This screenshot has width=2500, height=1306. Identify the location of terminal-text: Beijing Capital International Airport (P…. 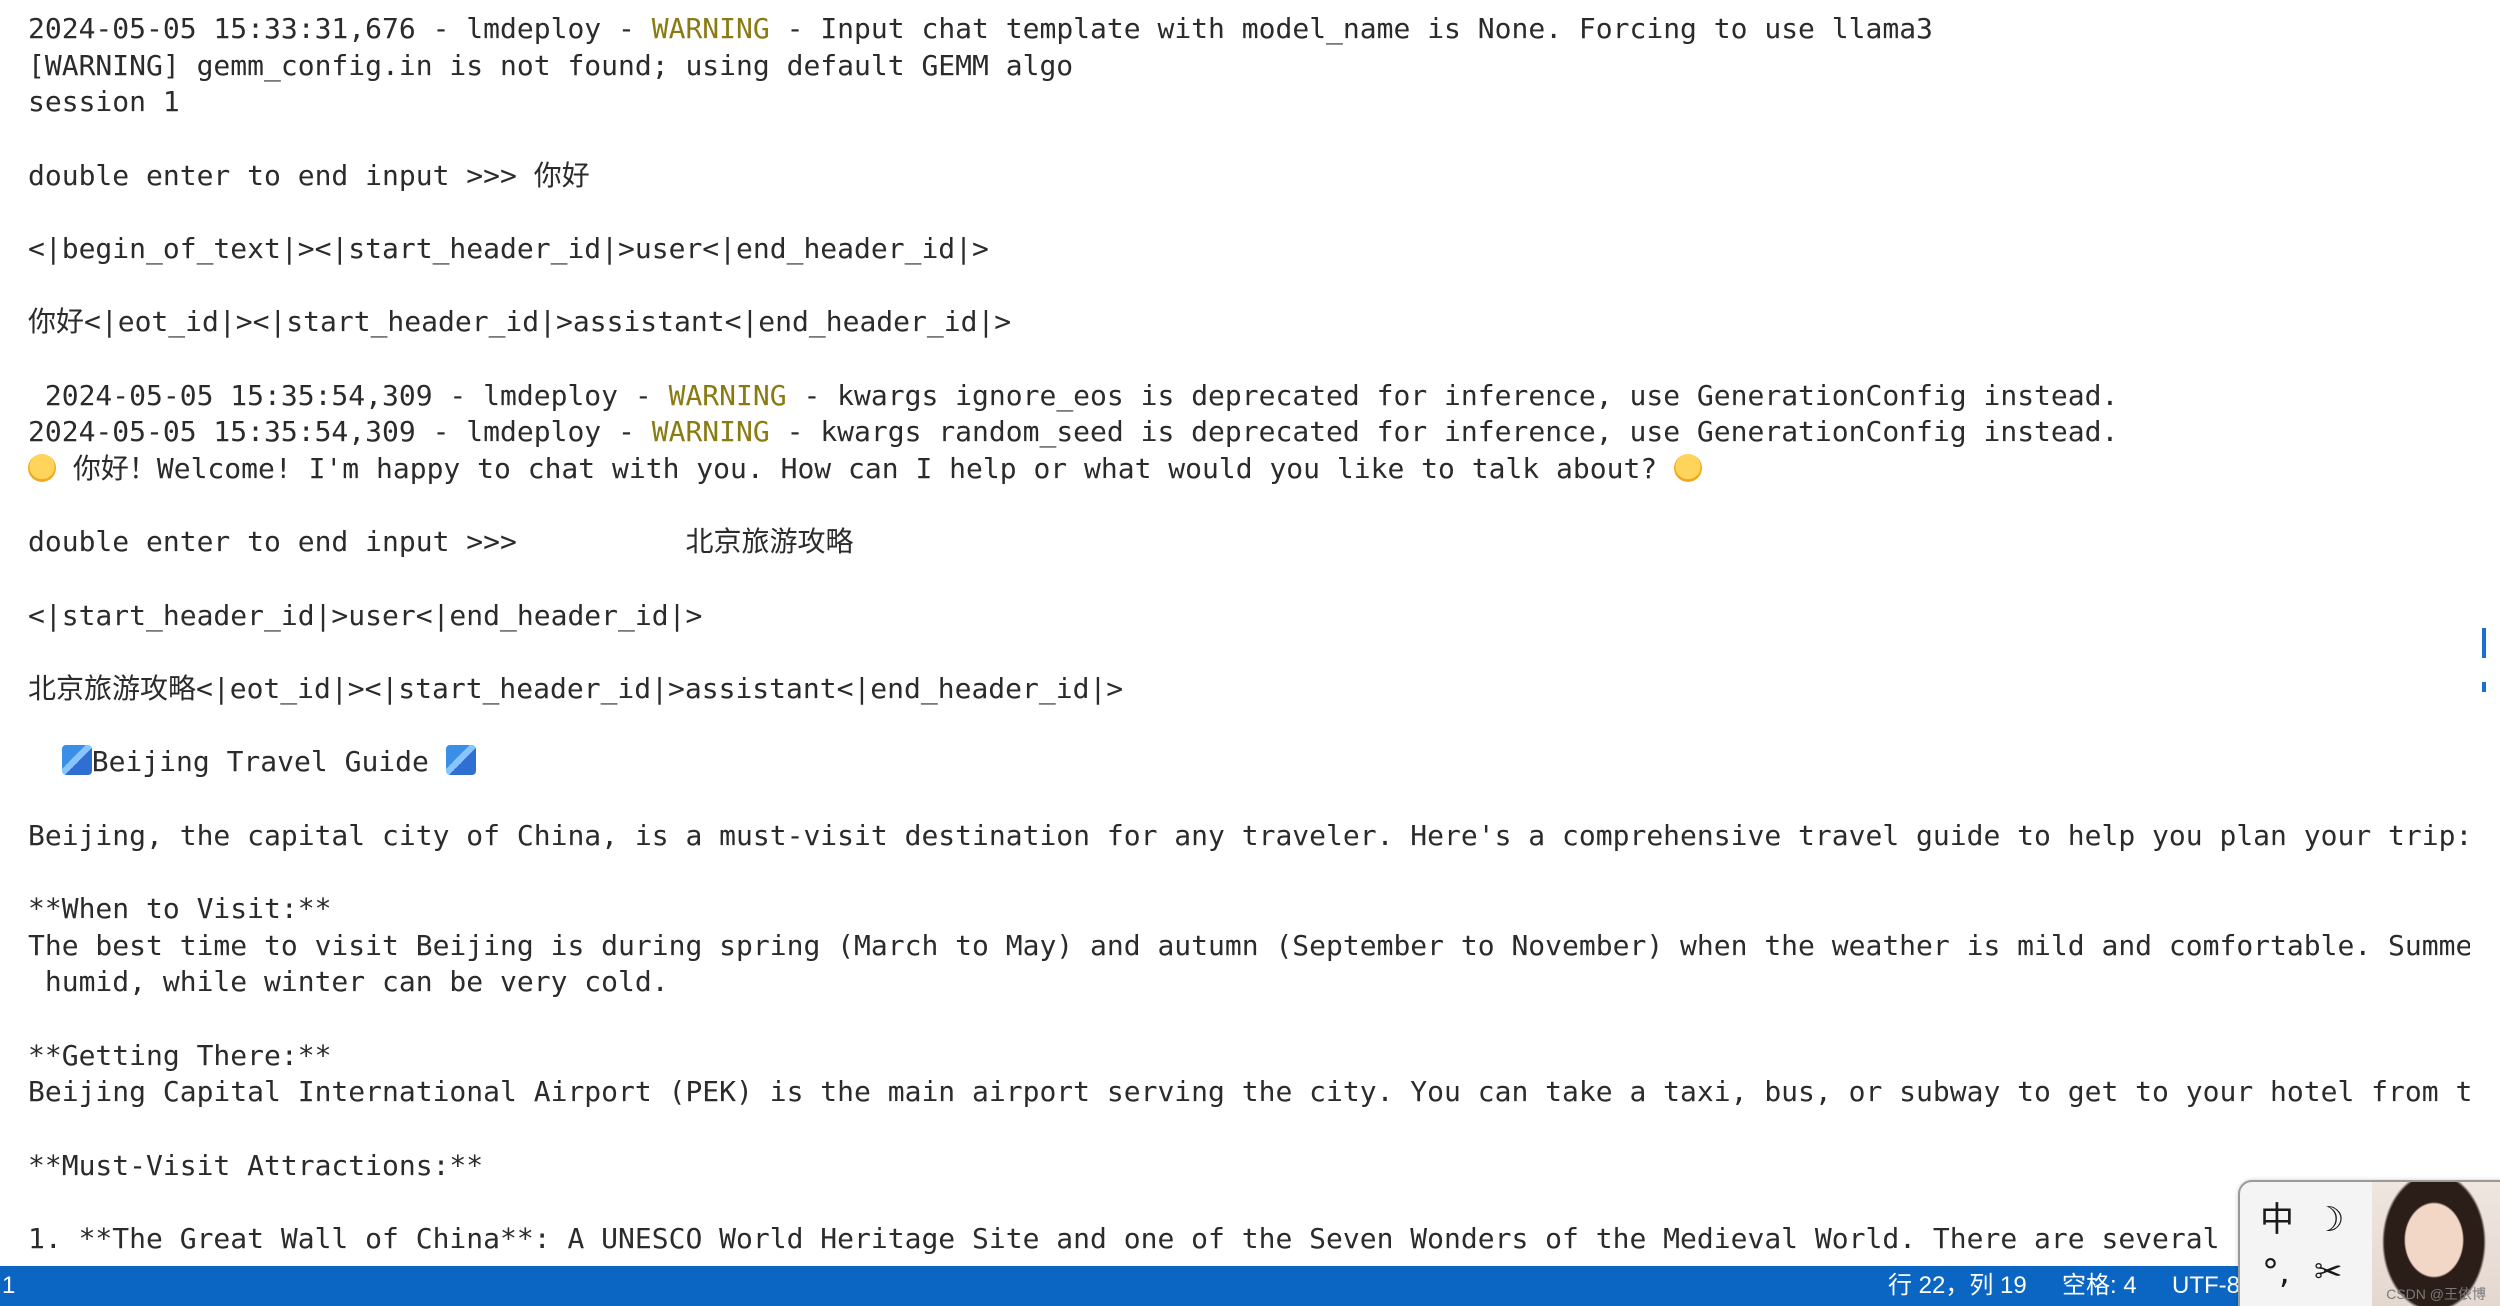
(1249, 1092).